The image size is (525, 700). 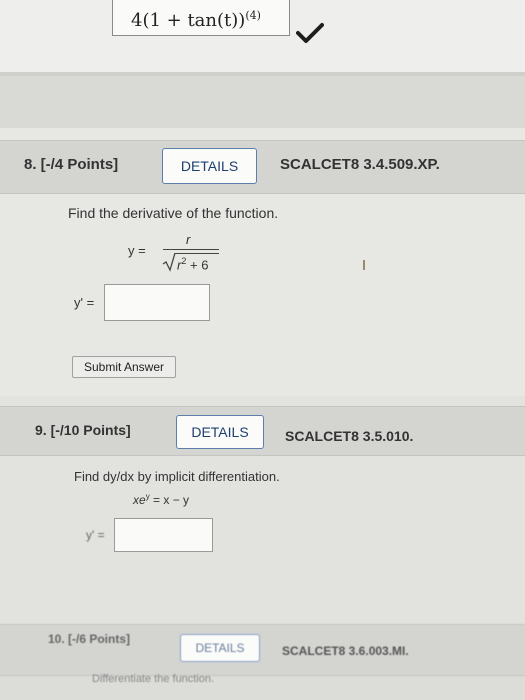 I want to click on fraction-numerator: r, so click(x=188, y=239).